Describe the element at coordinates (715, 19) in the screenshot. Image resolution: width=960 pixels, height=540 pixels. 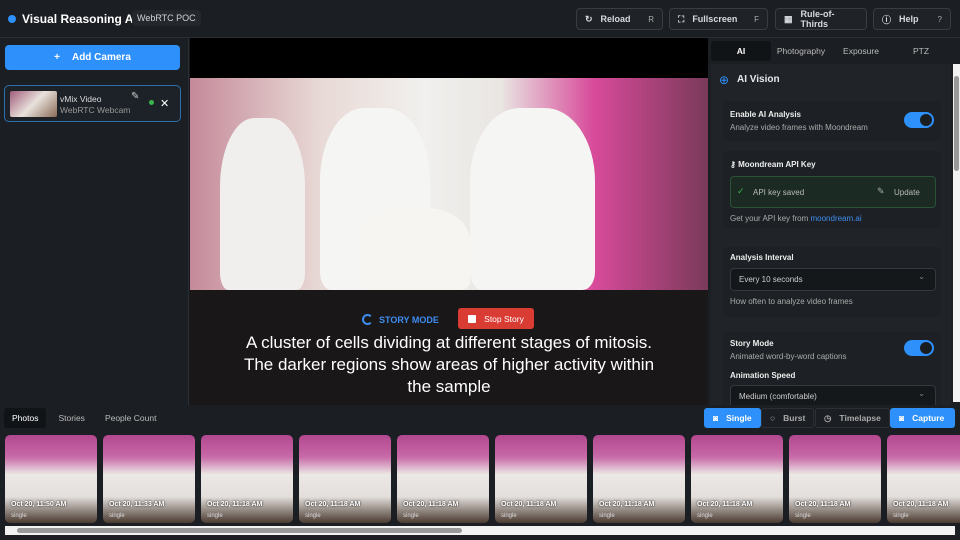
I see `fullscreen-label: Fullscreen` at that location.